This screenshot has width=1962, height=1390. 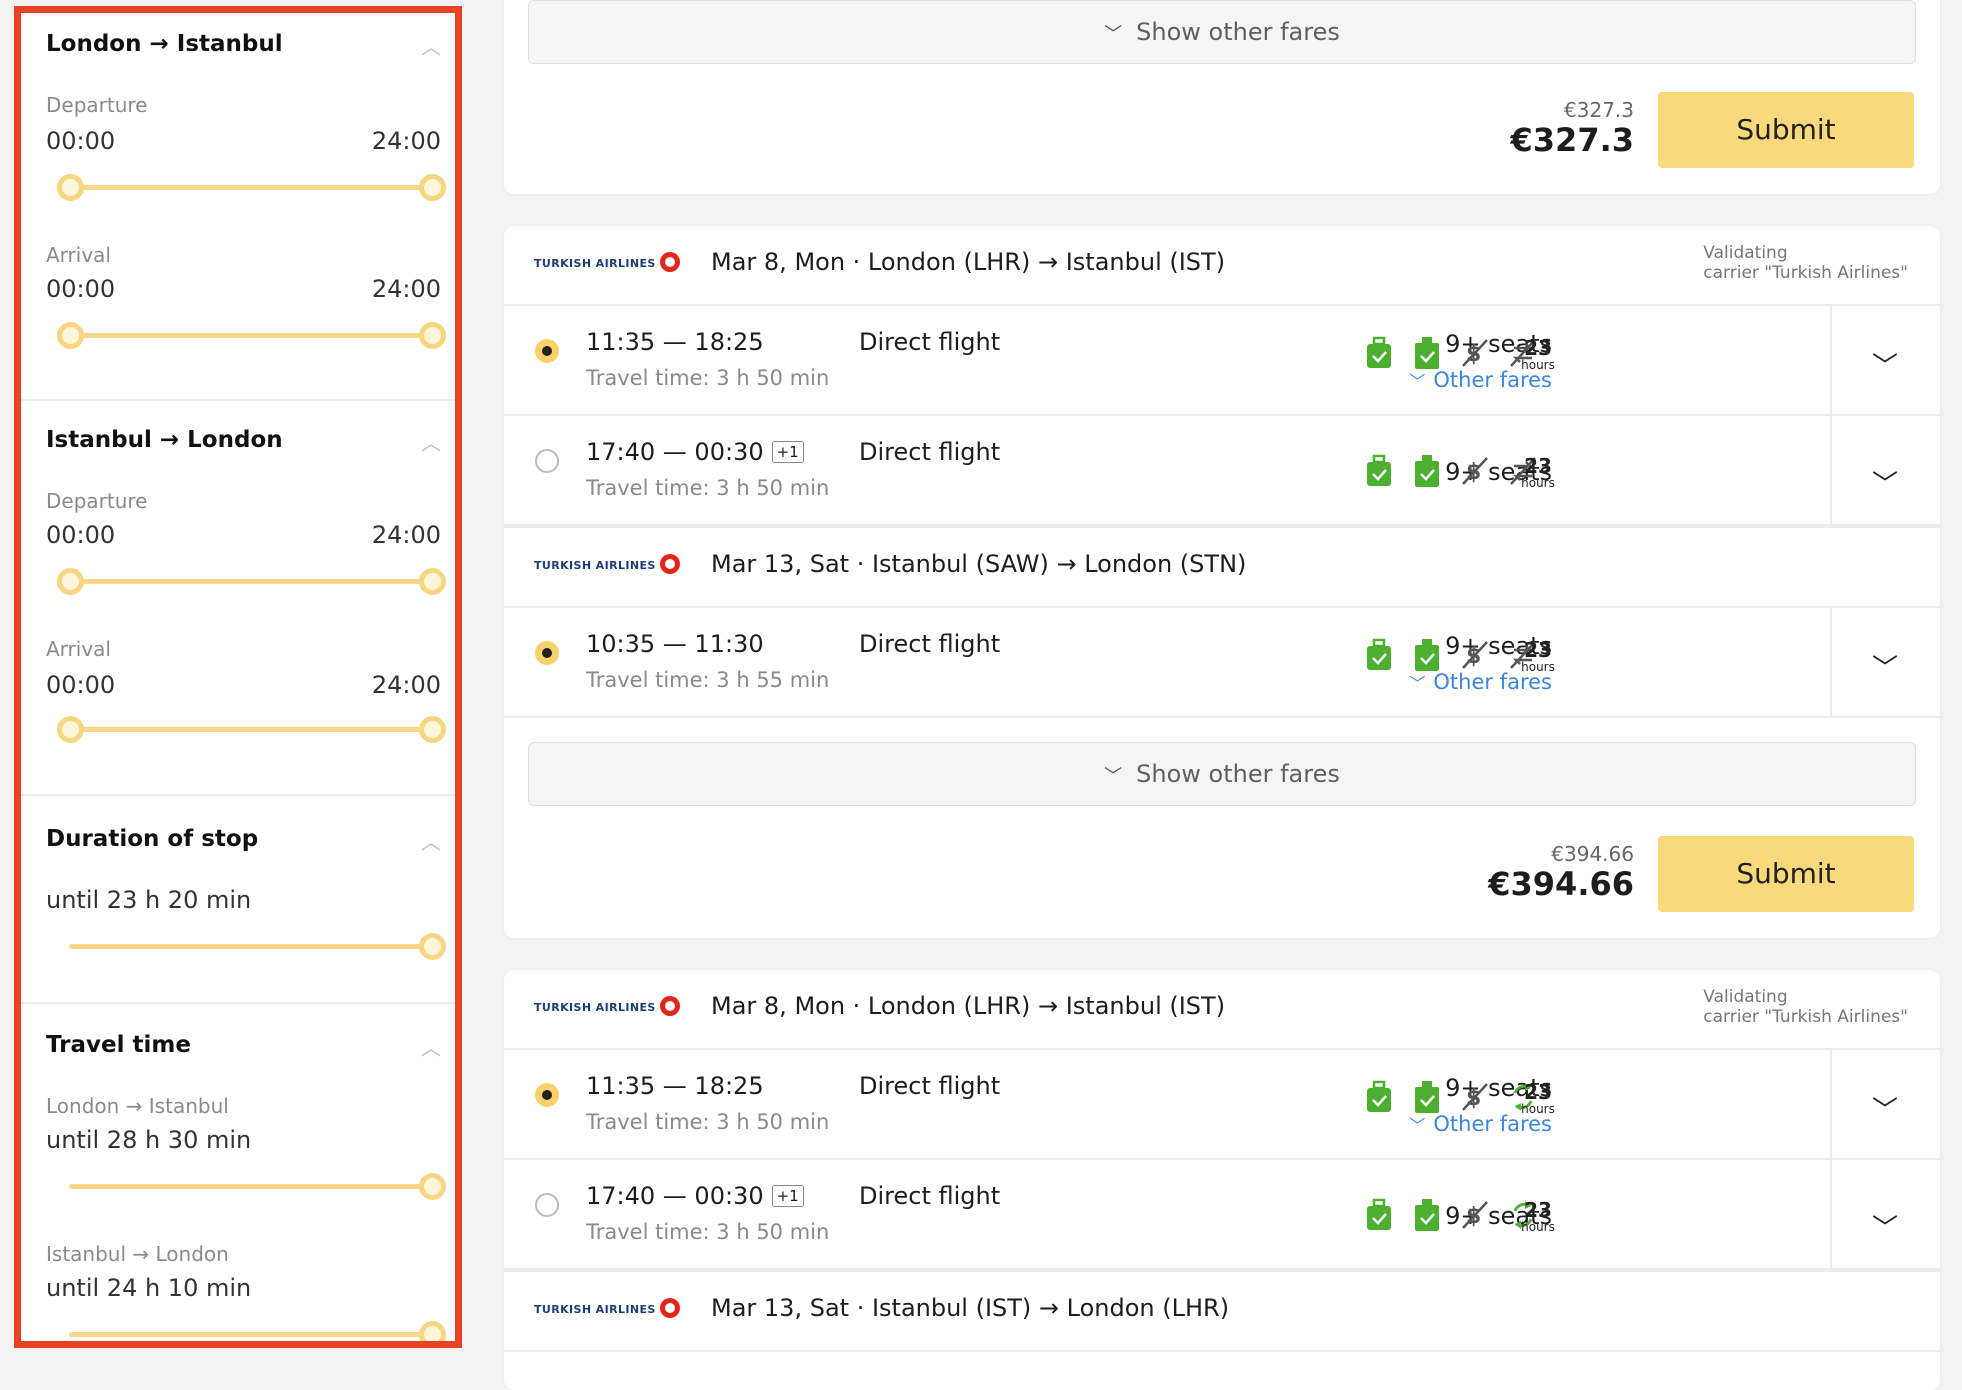 I want to click on travel-time: Travel time: 3 h 50 min, so click(x=708, y=1122).